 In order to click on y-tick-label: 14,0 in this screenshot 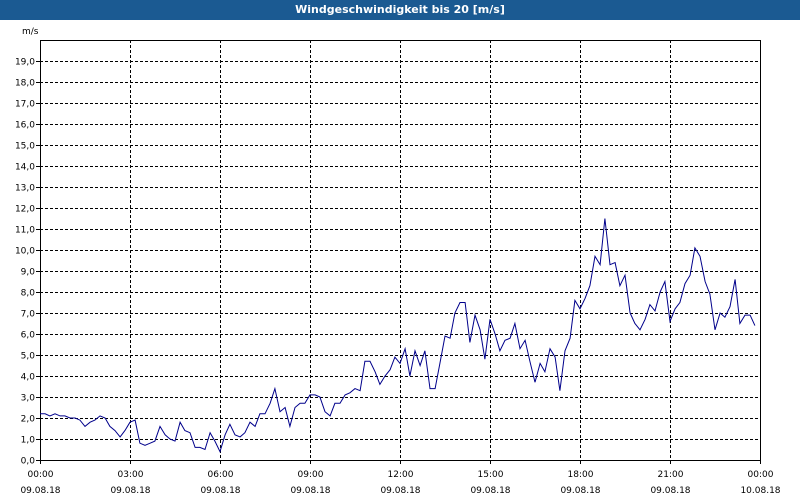, I will do `click(25, 168)`.